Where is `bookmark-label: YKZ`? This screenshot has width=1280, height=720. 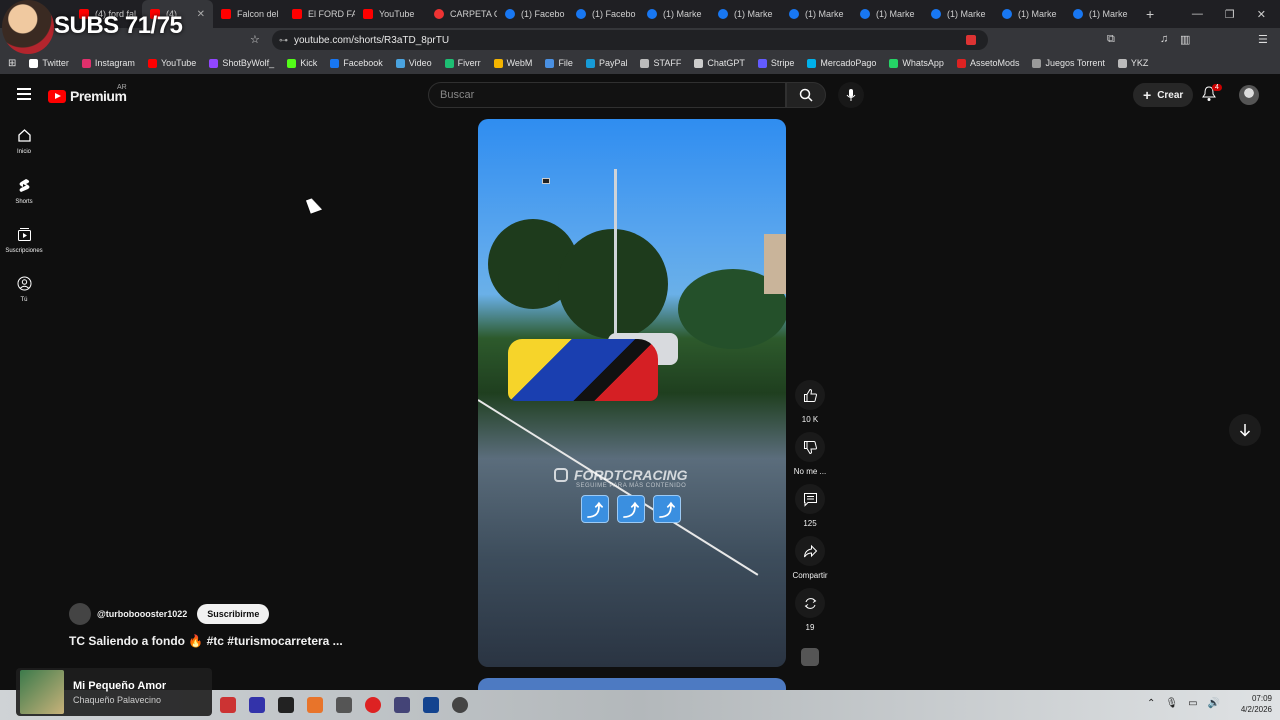 bookmark-label: YKZ is located at coordinates (1139, 63).